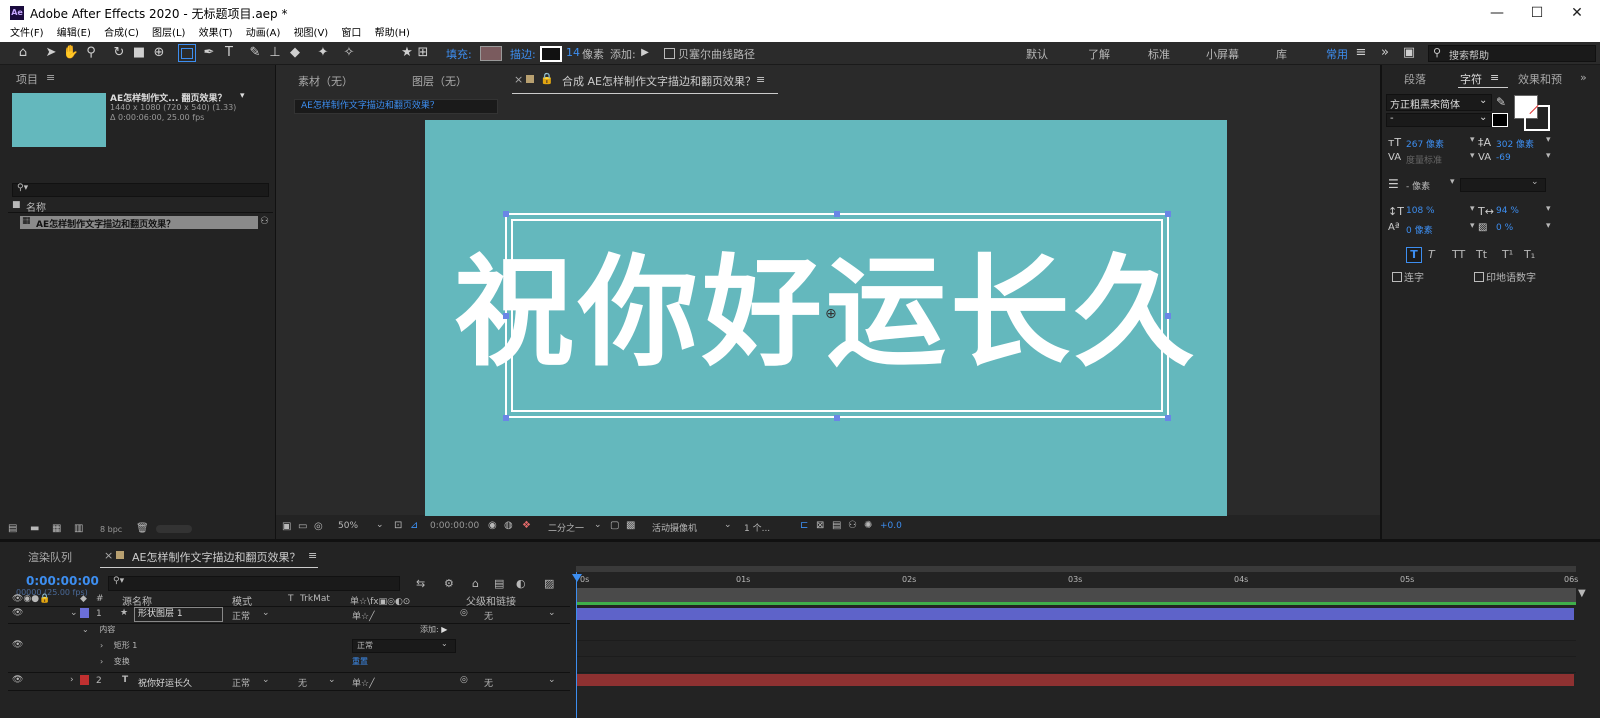  Describe the element at coordinates (1425, 143) in the screenshot. I see `font-size-value: 267 像素` at that location.